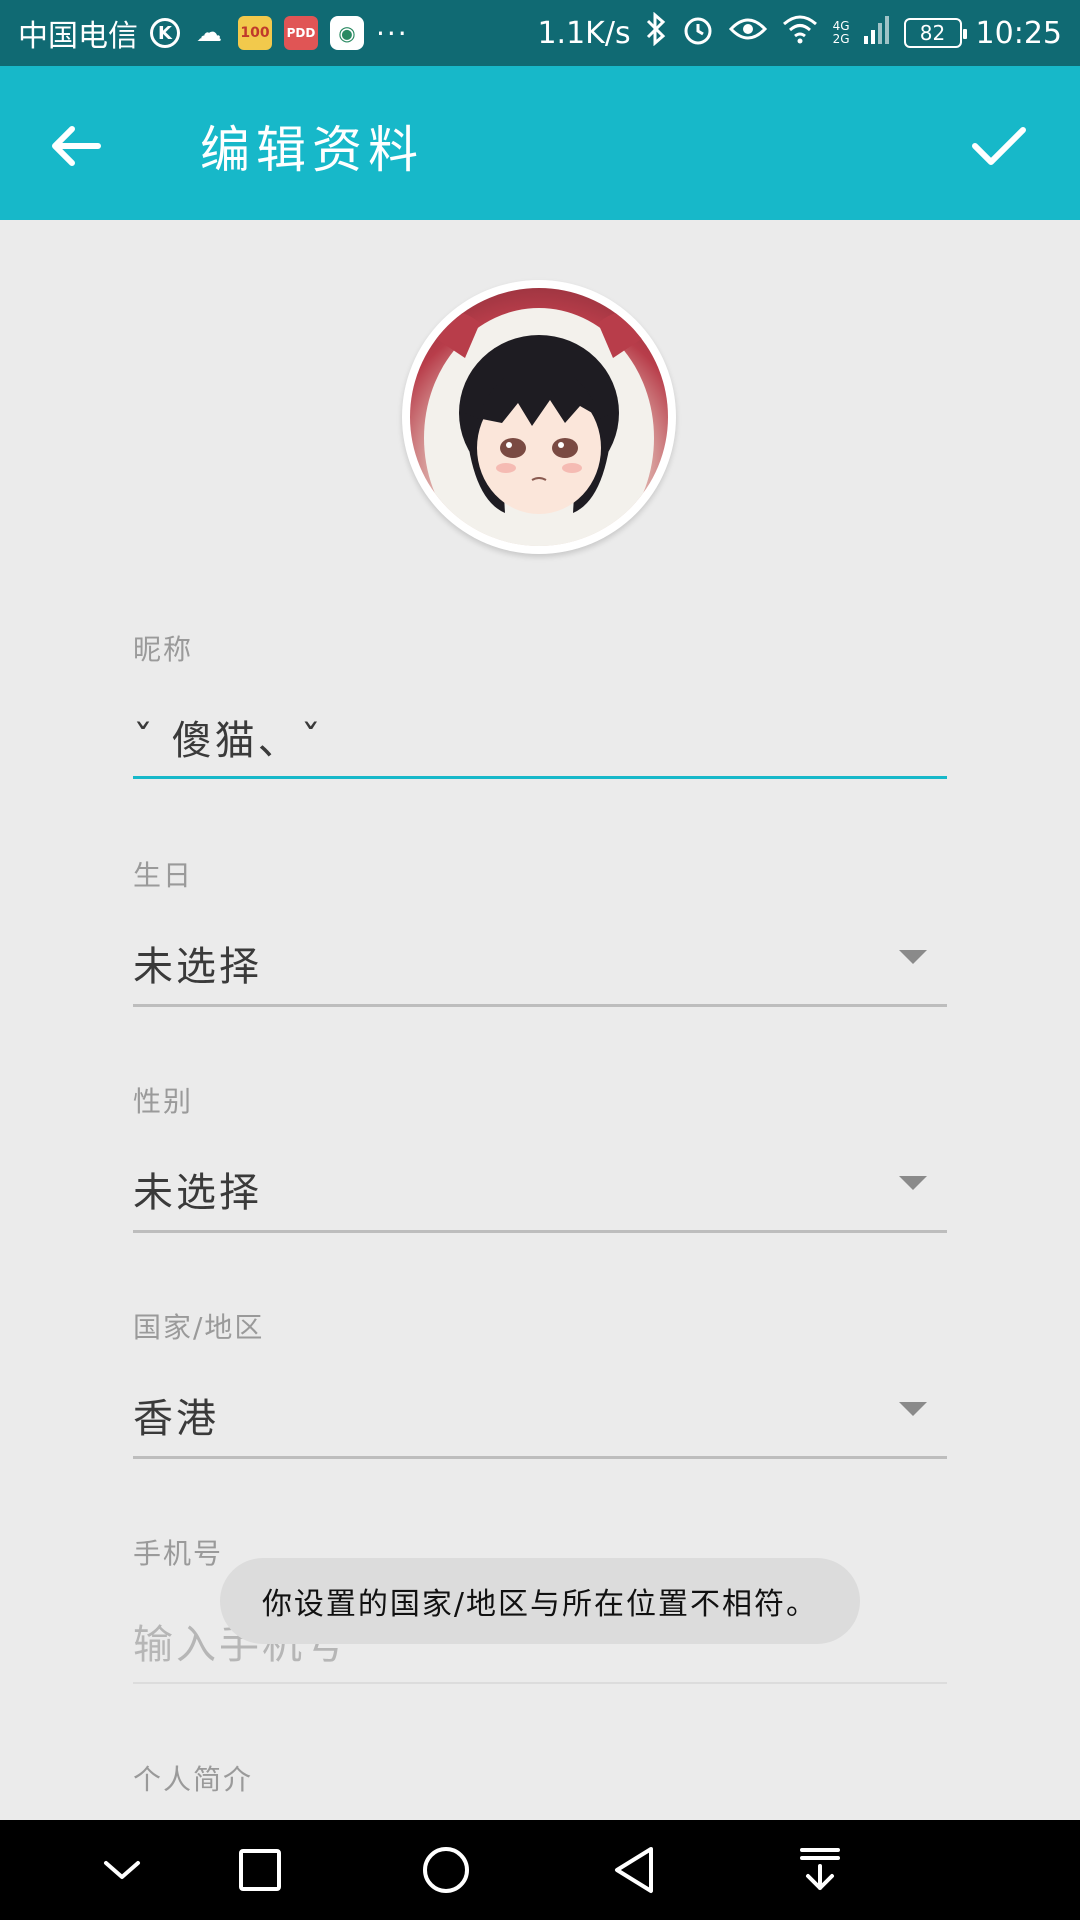 This screenshot has width=1080, height=1920. What do you see at coordinates (540, 1382) in the screenshot?
I see `region-field: 国家/地区 香港` at bounding box center [540, 1382].